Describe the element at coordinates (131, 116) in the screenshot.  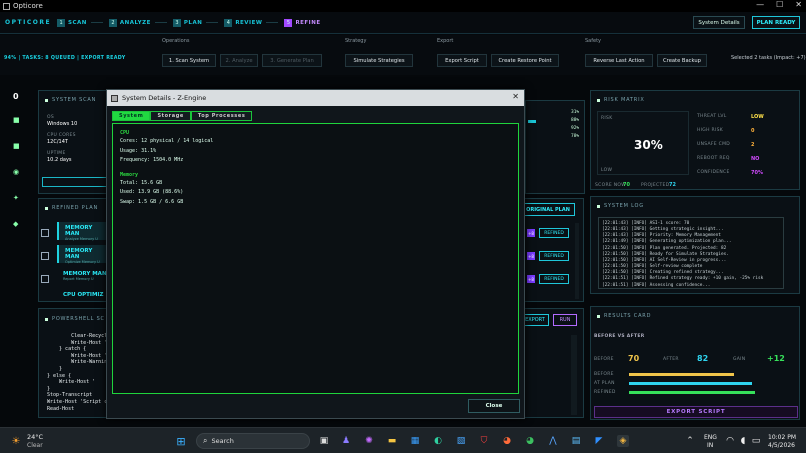
I see `tab-system: System` at that location.